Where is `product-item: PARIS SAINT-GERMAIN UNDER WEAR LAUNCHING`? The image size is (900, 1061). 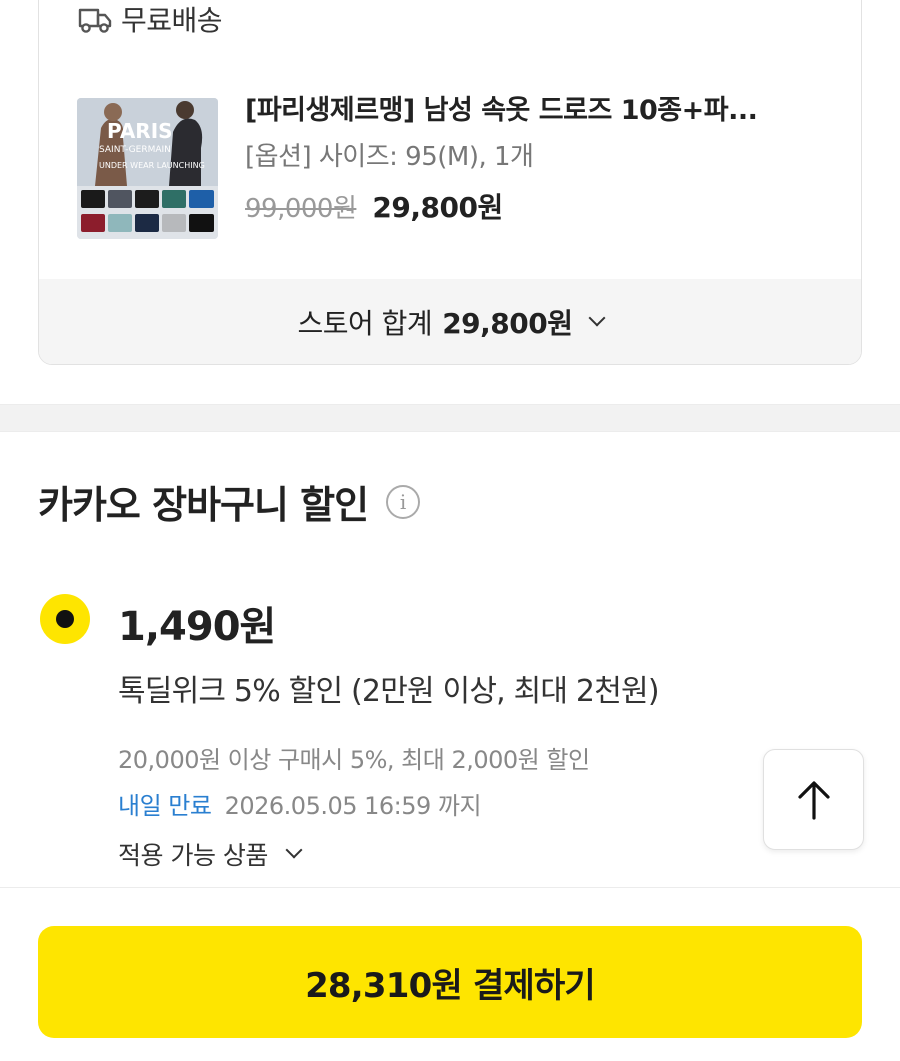 product-item: PARIS SAINT-GERMAIN UNDER WEAR LAUNCHING is located at coordinates (457, 167).